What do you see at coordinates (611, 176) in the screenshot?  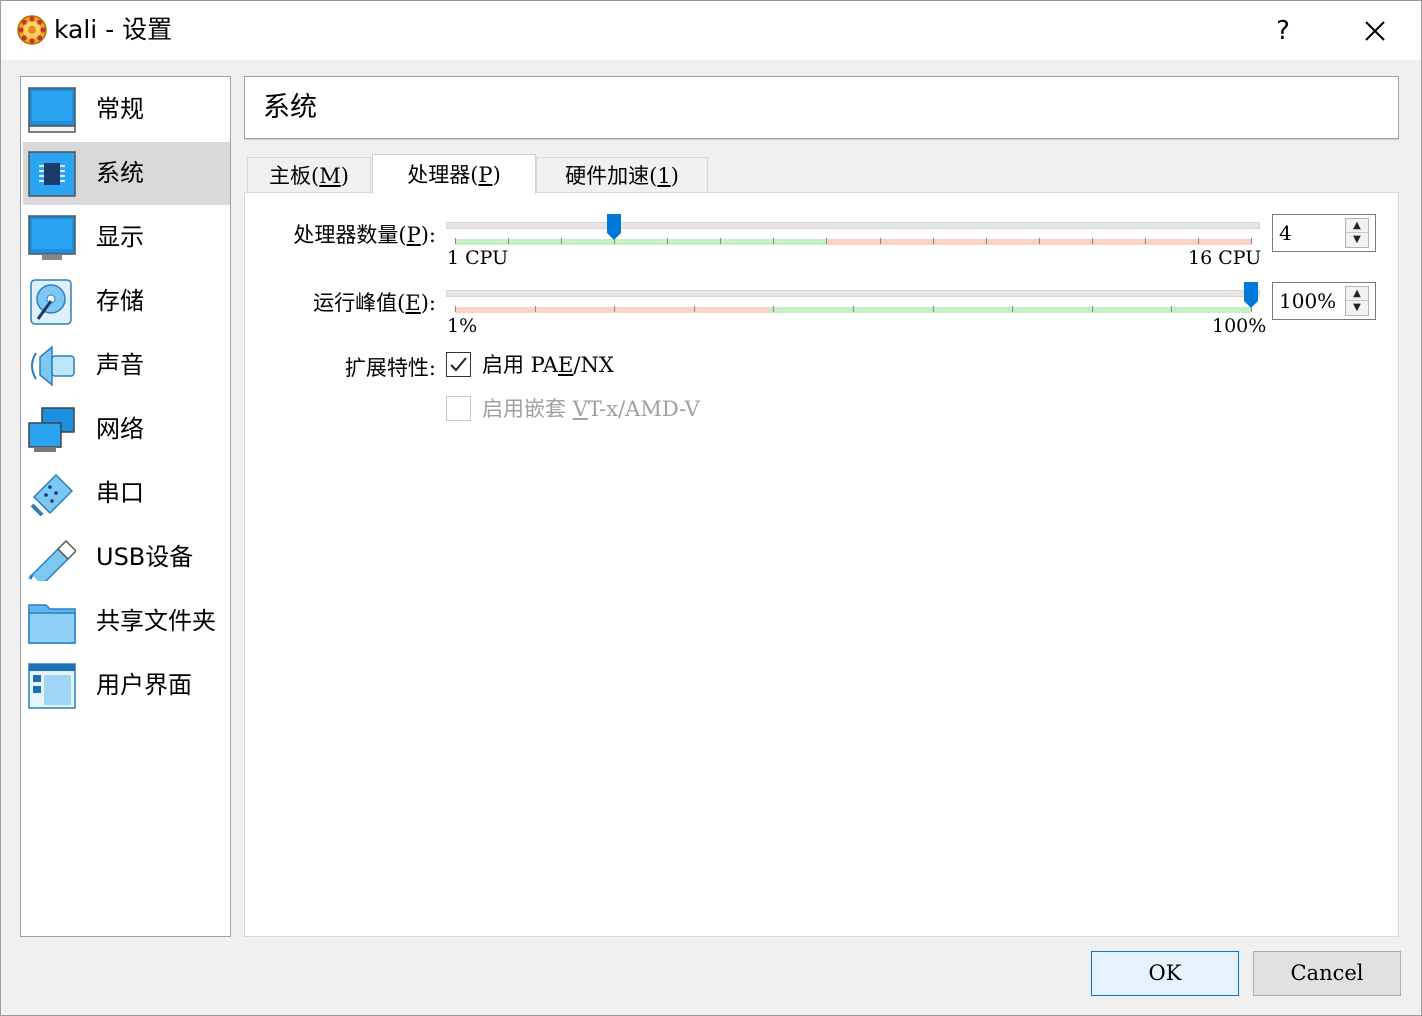 I see `tab-label: 硬件加速(` at bounding box center [611, 176].